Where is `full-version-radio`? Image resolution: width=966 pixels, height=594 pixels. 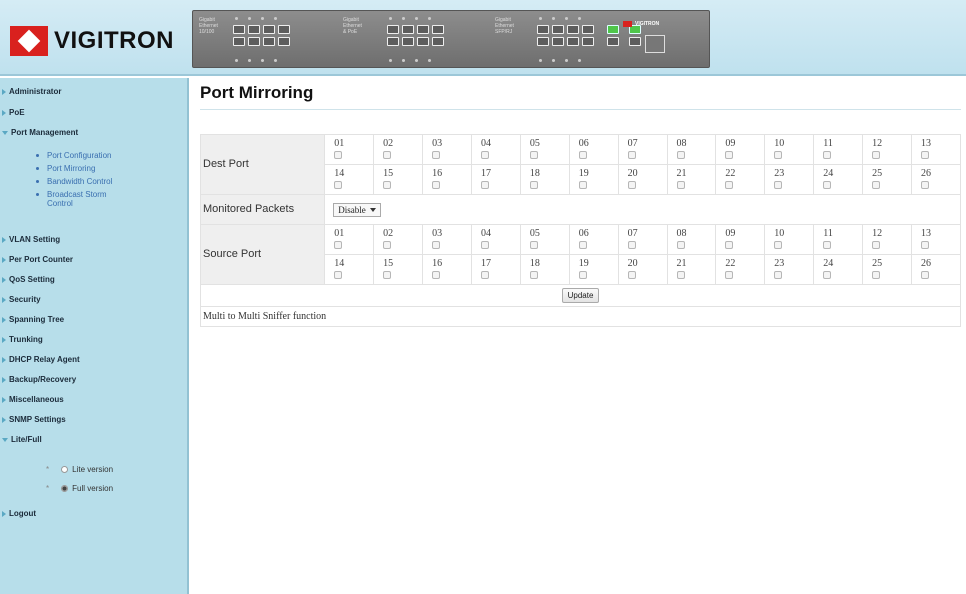 full-version-radio is located at coordinates (65, 488).